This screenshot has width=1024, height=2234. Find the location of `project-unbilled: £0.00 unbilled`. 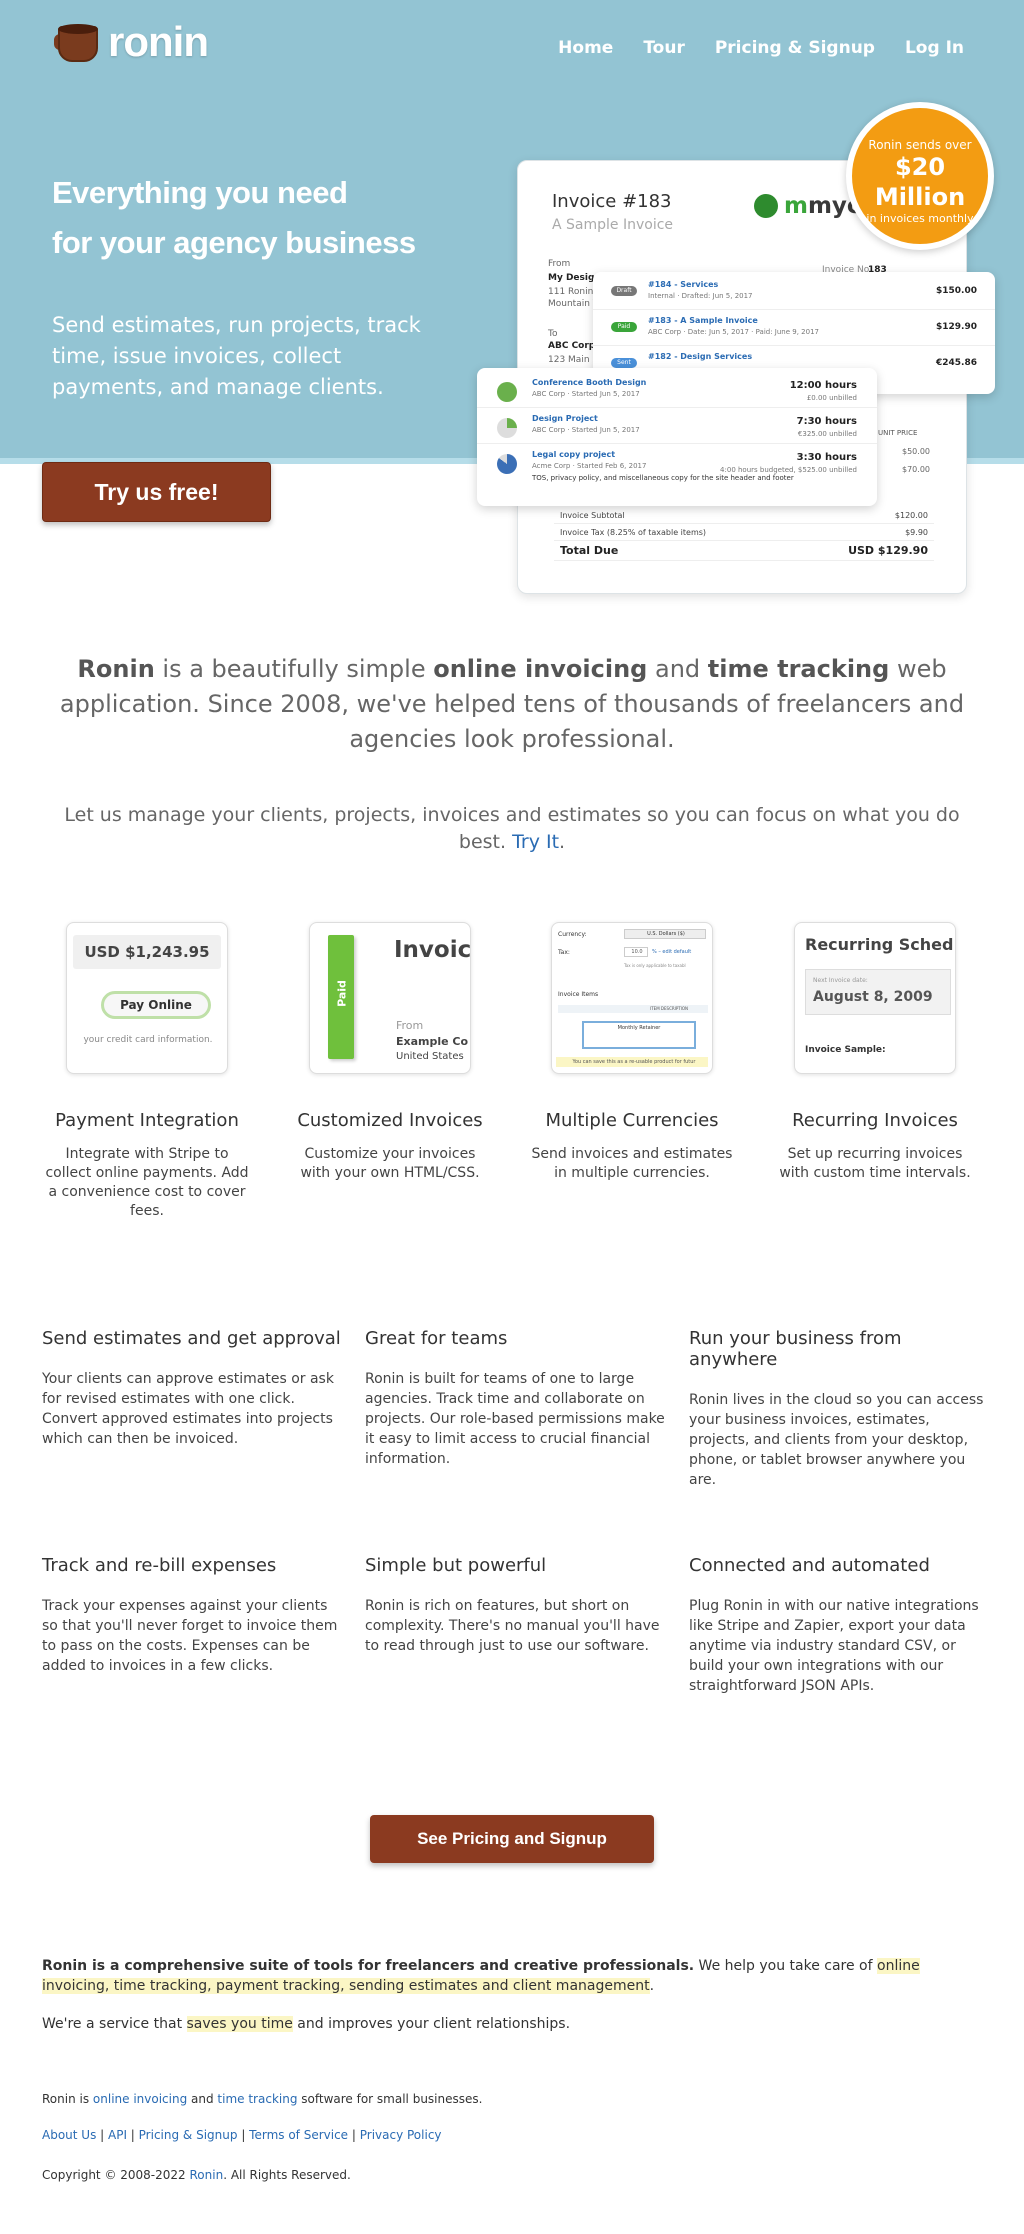

project-unbilled: £0.00 unbilled is located at coordinates (831, 398).